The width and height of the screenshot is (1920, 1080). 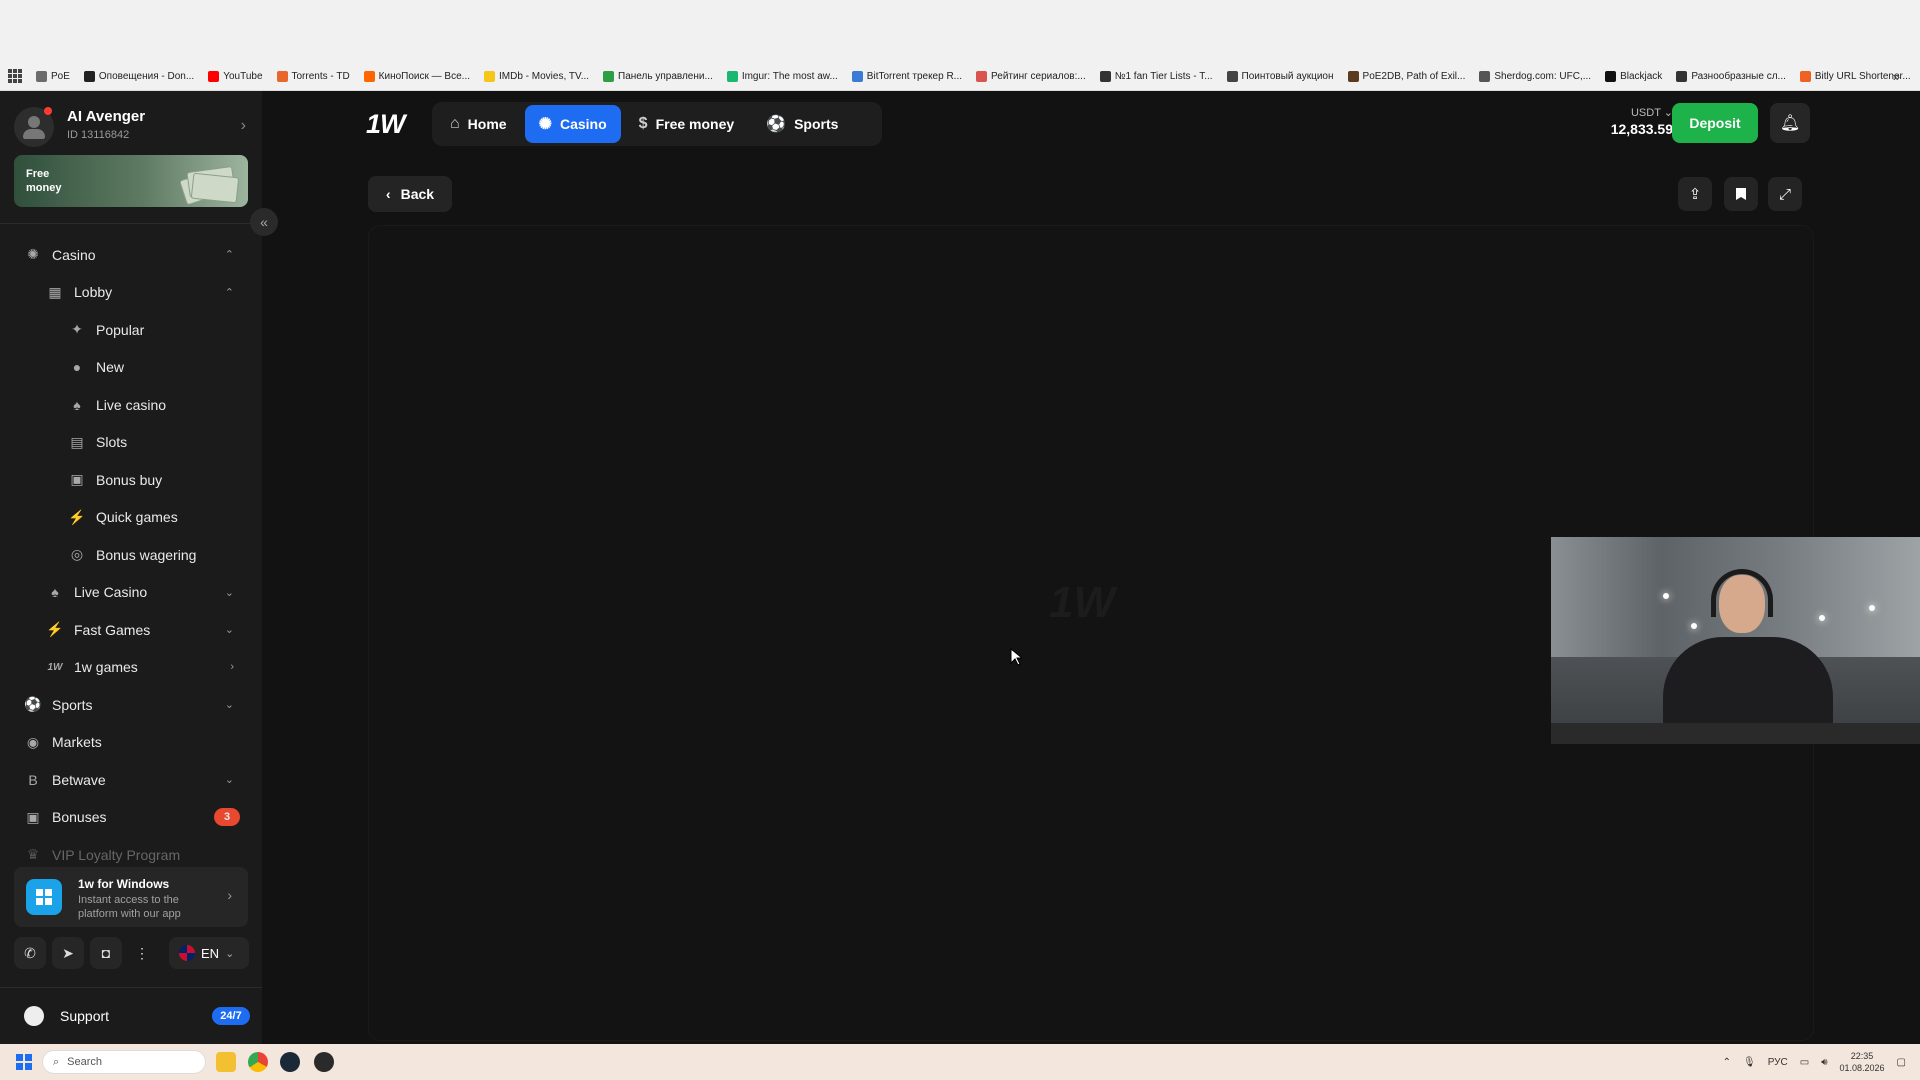 What do you see at coordinates (1715, 123) in the screenshot?
I see `deposit-button: Deposit` at bounding box center [1715, 123].